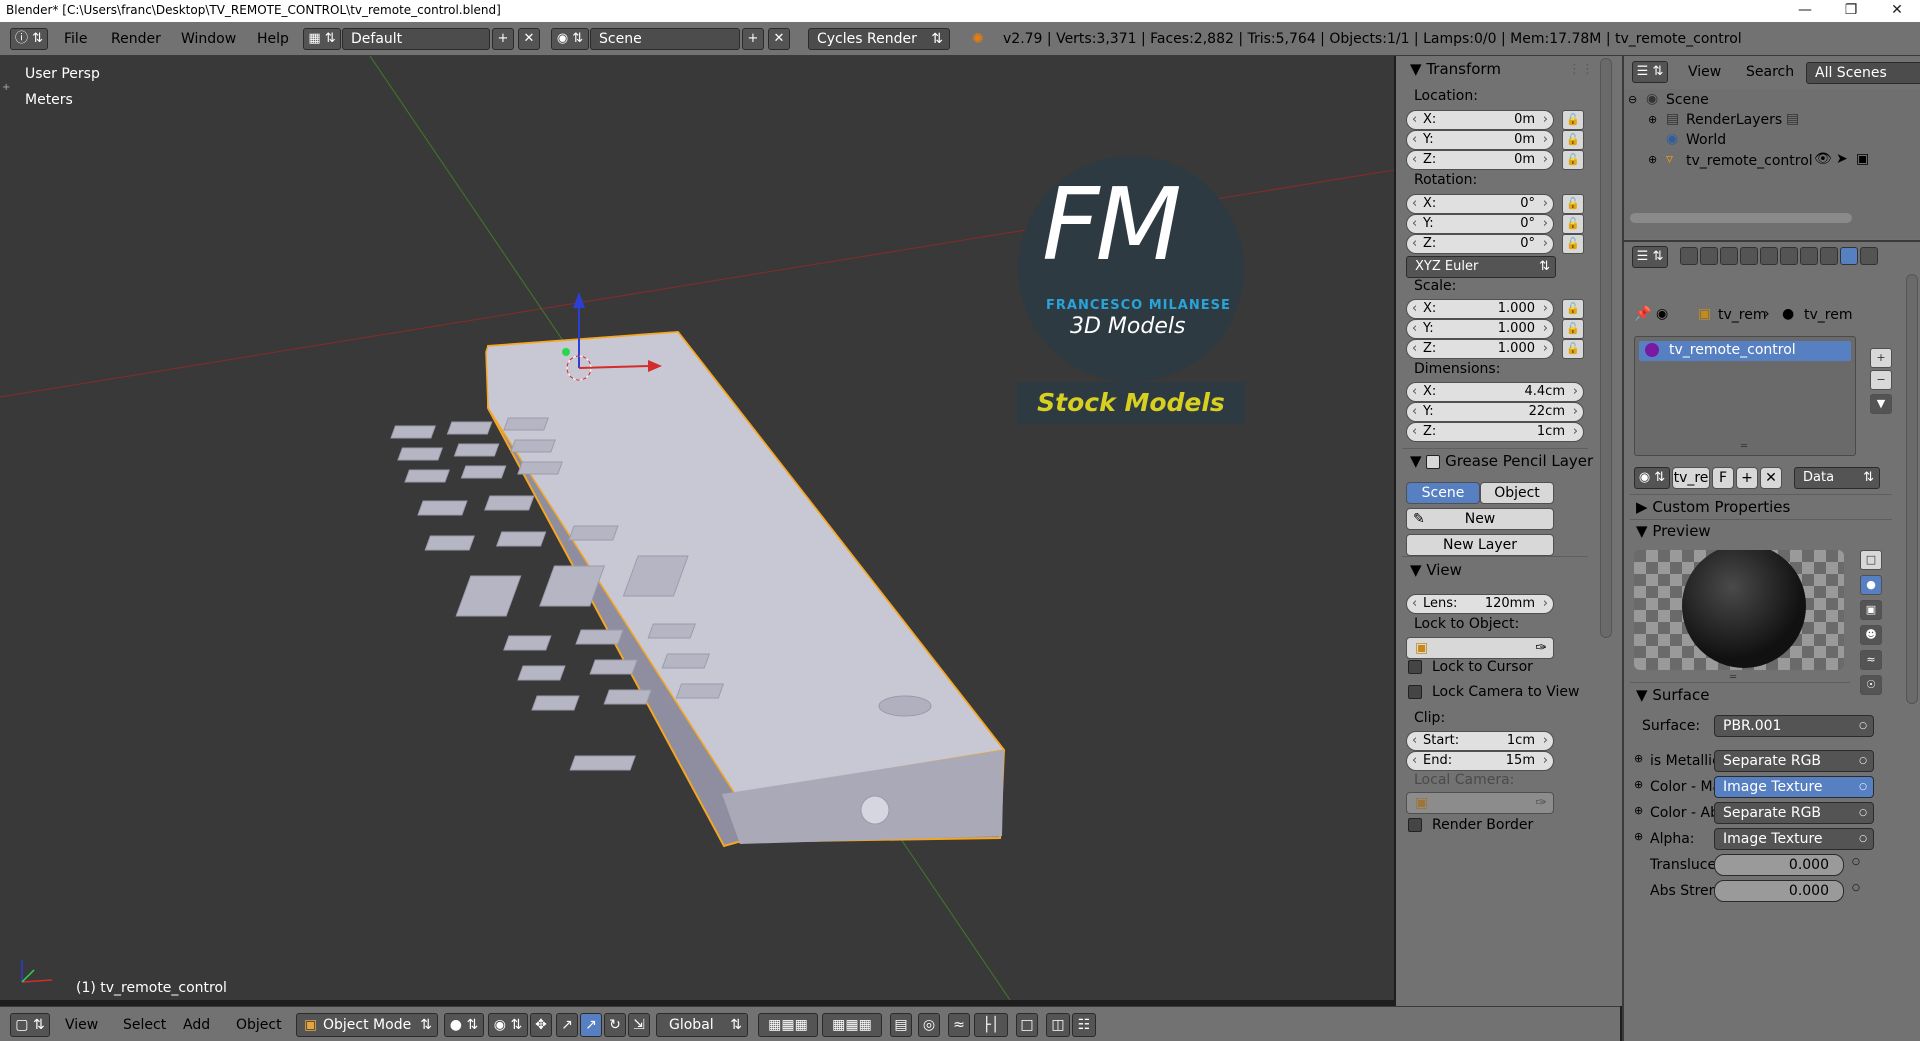  I want to click on slider-2-field: 0.000, so click(1779, 891).